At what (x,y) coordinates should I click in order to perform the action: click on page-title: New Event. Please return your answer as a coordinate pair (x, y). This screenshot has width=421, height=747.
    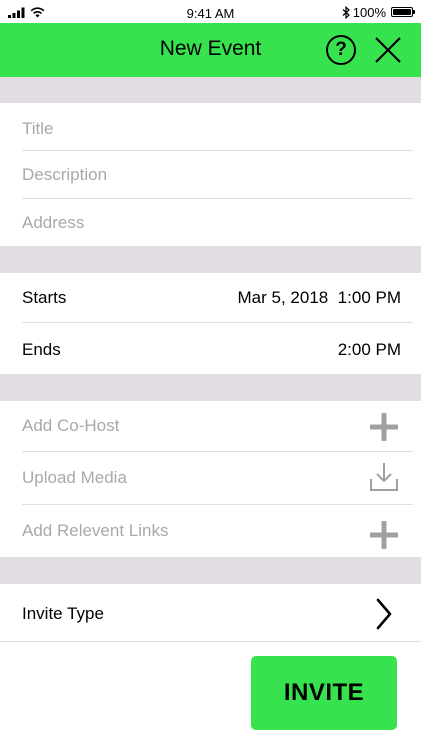
    Looking at the image, I should click on (210, 48).